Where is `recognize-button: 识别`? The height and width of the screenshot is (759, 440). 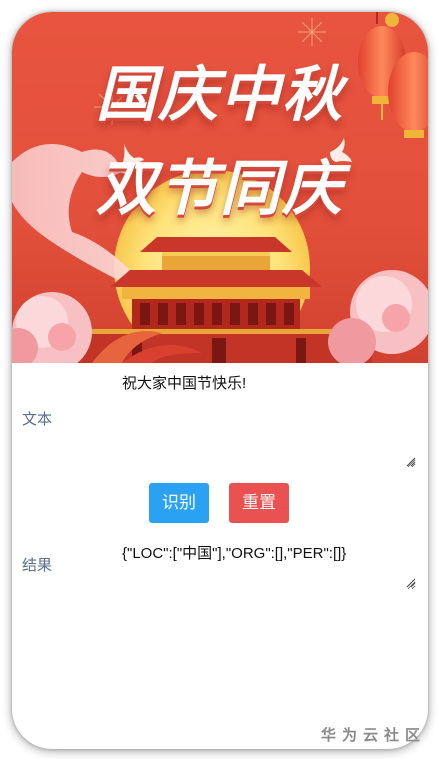
recognize-button: 识别 is located at coordinates (179, 503).